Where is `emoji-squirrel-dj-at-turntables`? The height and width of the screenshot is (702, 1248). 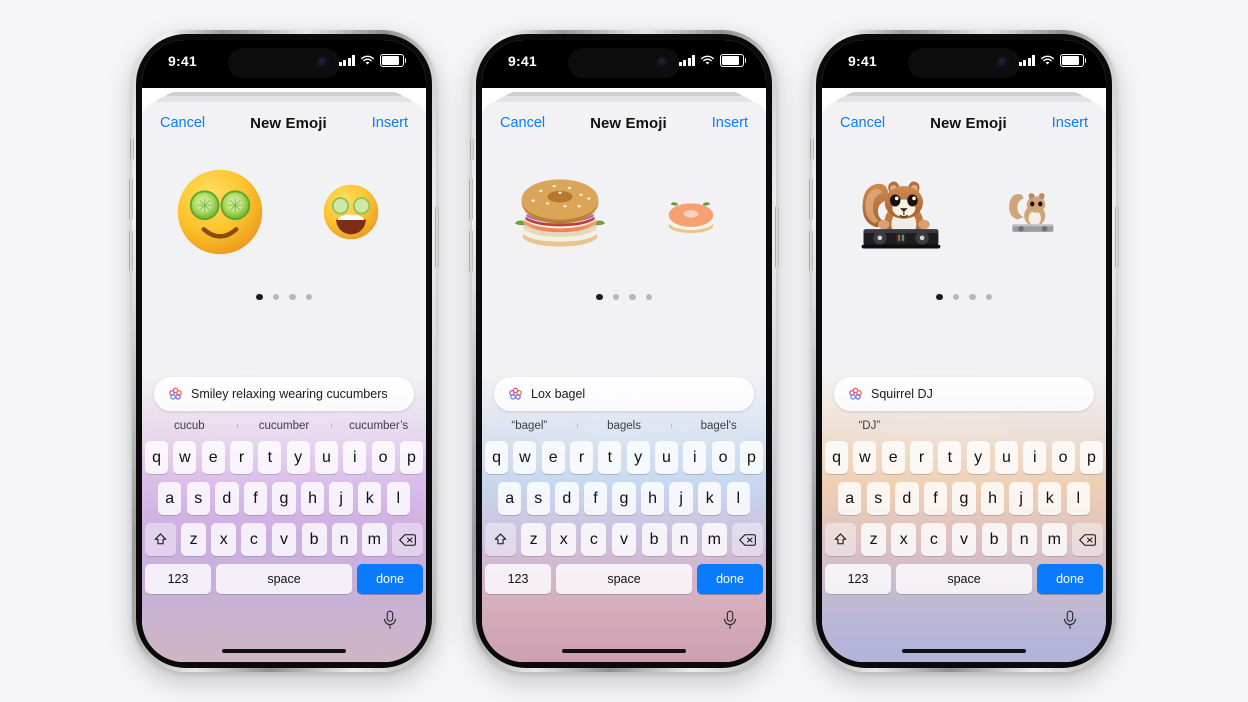 emoji-squirrel-dj-at-turntables is located at coordinates (900, 212).